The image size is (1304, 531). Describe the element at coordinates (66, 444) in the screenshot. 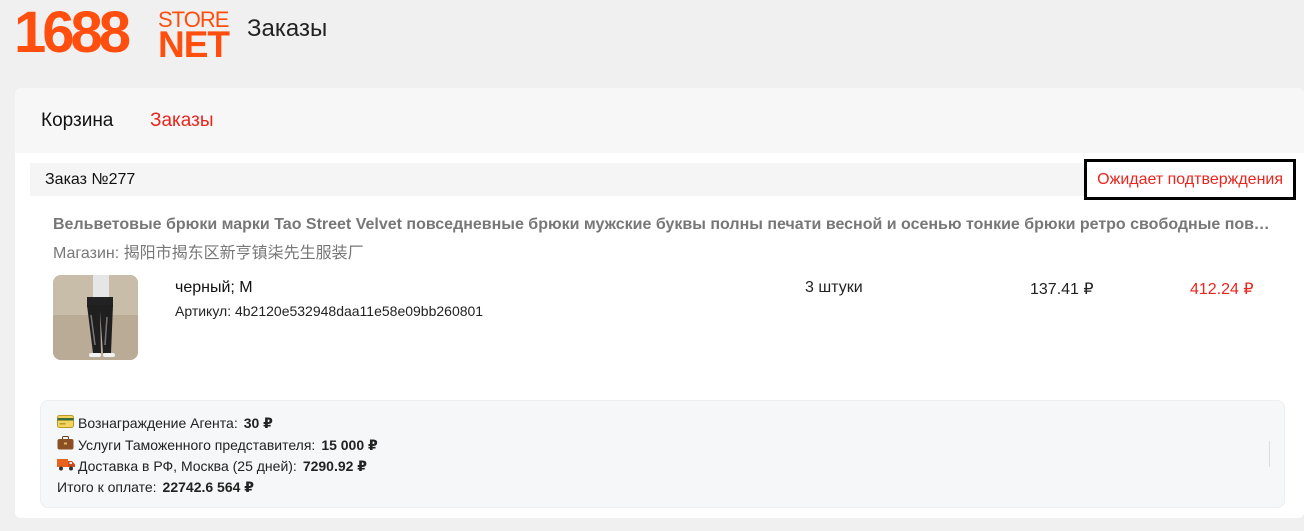

I see `briefcase-icon` at that location.